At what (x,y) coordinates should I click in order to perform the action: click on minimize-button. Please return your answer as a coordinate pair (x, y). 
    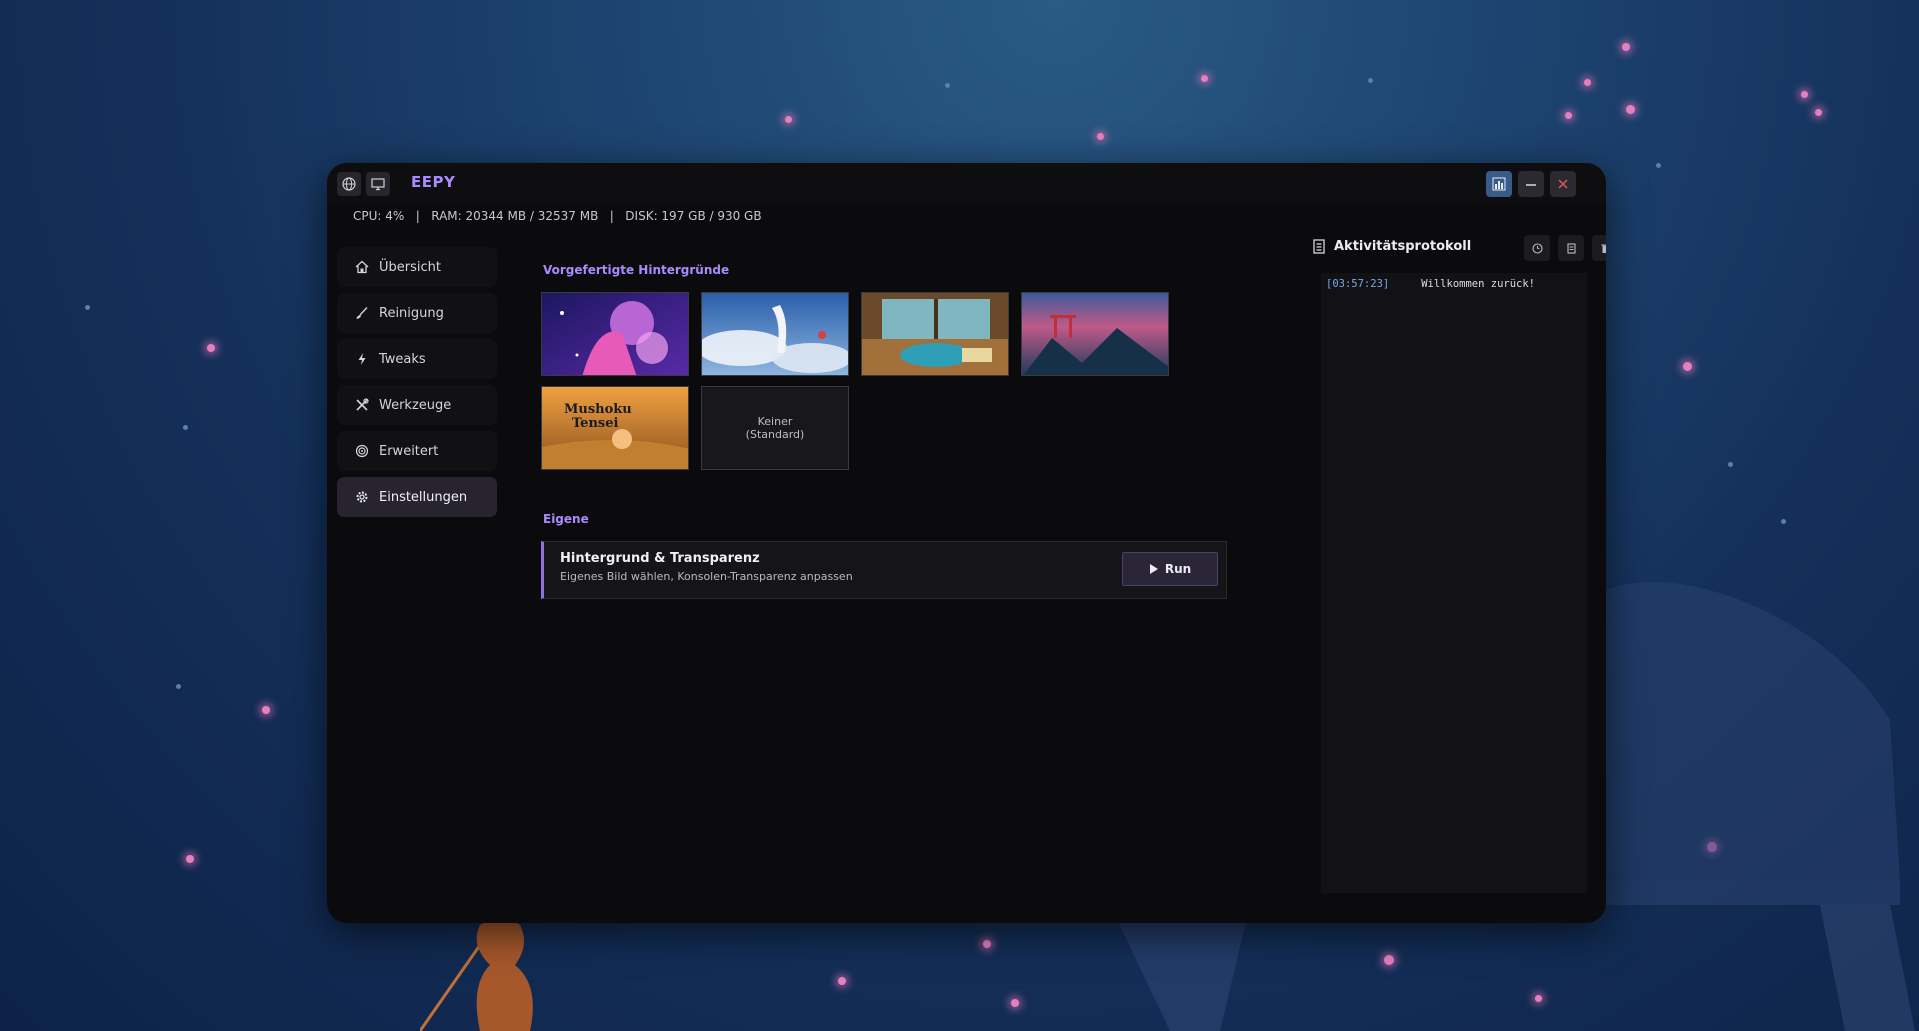
    Looking at the image, I should click on (1531, 184).